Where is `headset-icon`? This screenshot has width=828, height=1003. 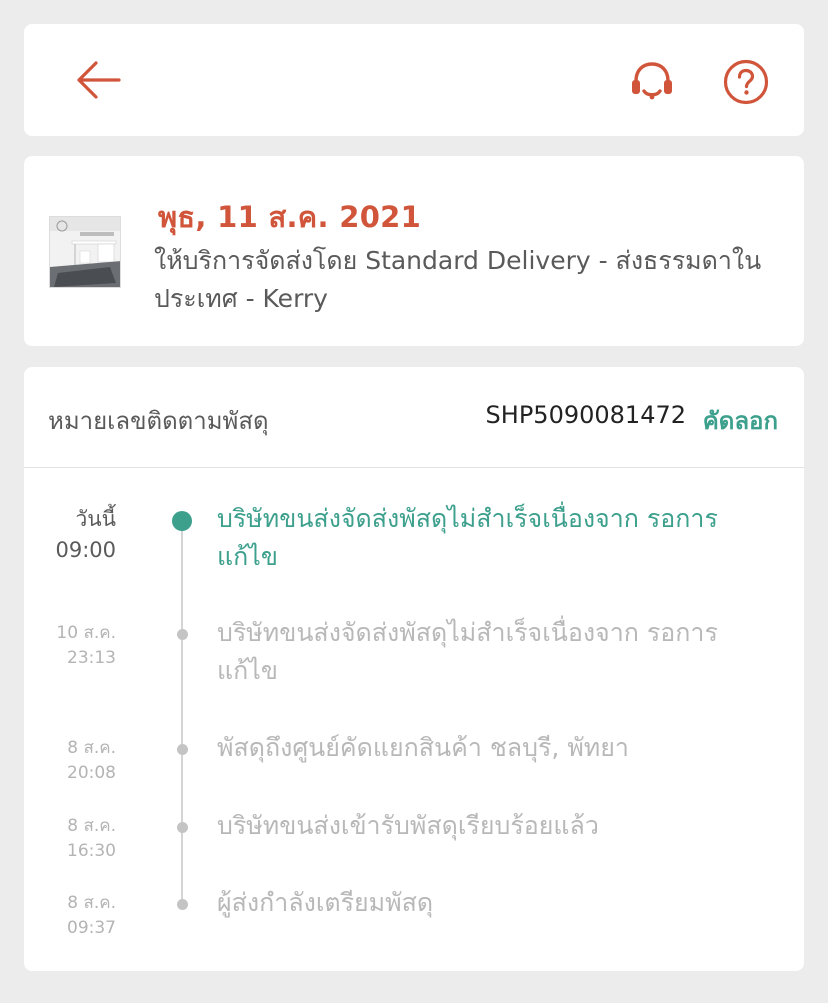
headset-icon is located at coordinates (652, 81).